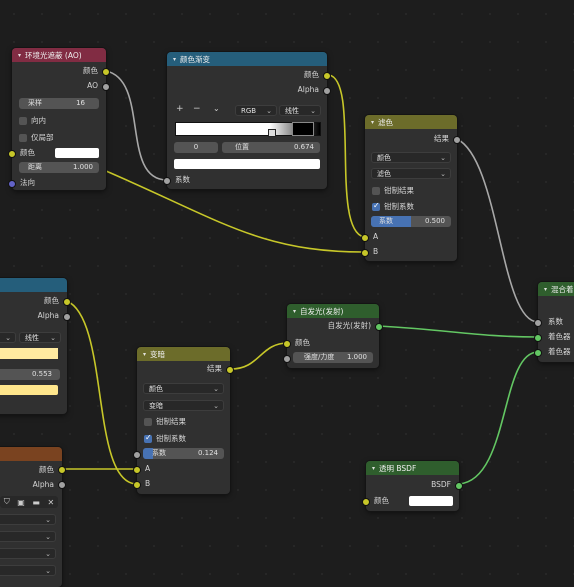 The height and width of the screenshot is (587, 574). I want to click on left-ramp-gradient-bar, so click(29, 353).